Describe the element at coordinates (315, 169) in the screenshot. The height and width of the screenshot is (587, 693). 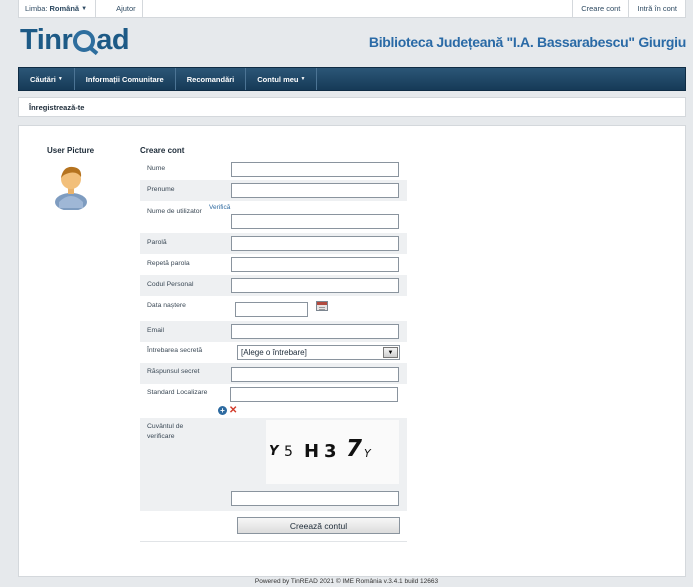
I see `nume-input` at that location.